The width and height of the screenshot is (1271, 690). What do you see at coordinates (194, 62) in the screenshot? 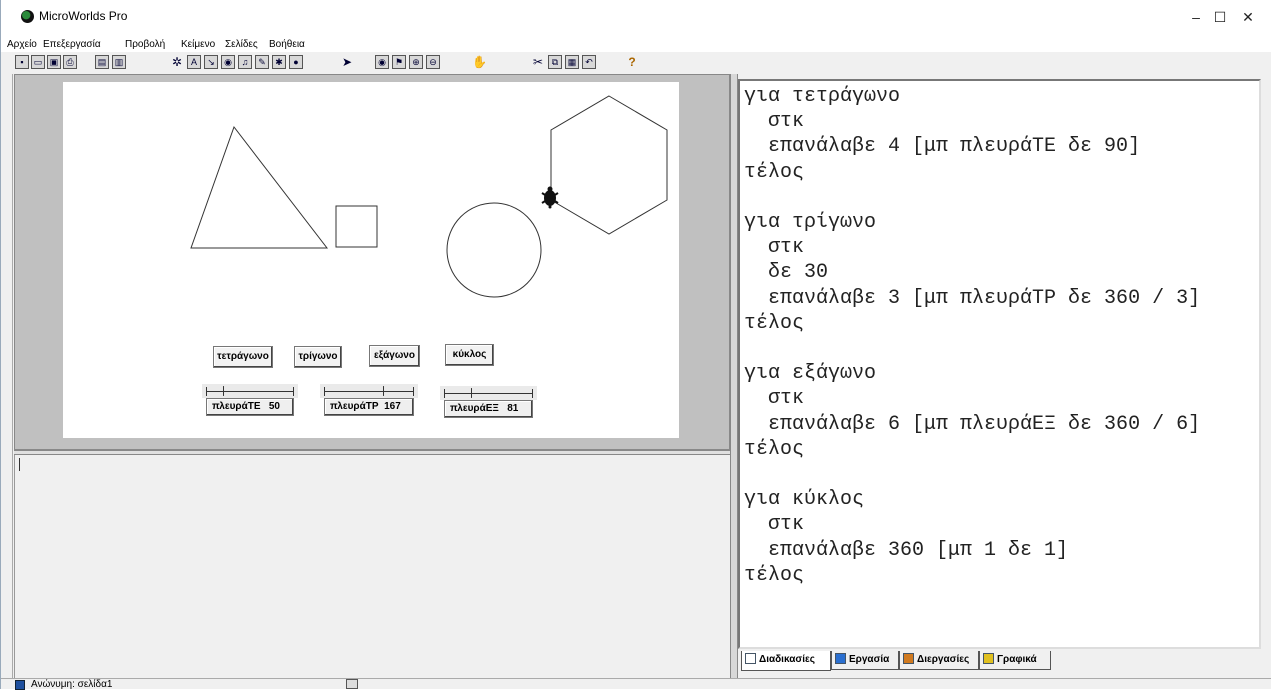
I see `text-box-icon: A` at bounding box center [194, 62].